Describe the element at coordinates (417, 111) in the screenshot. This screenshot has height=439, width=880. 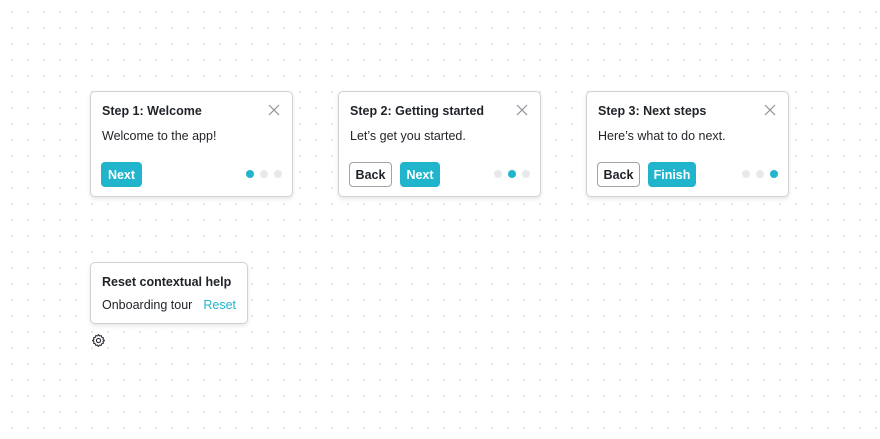
I see `step-2-title: Step 2: Getting started` at that location.